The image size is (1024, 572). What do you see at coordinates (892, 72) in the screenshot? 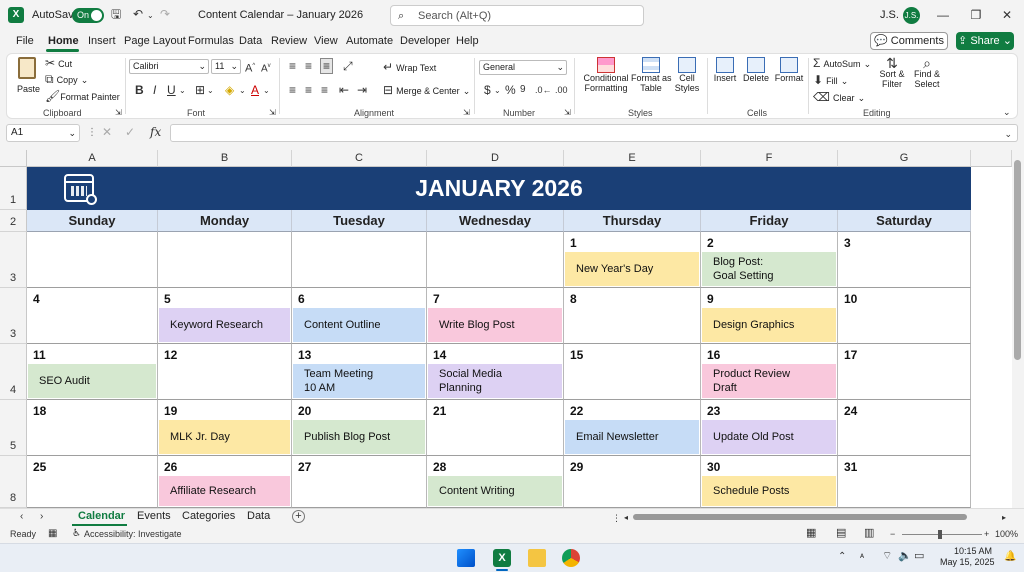
I see `sort-filter-button: ⇅ Sort & Filter` at bounding box center [892, 72].